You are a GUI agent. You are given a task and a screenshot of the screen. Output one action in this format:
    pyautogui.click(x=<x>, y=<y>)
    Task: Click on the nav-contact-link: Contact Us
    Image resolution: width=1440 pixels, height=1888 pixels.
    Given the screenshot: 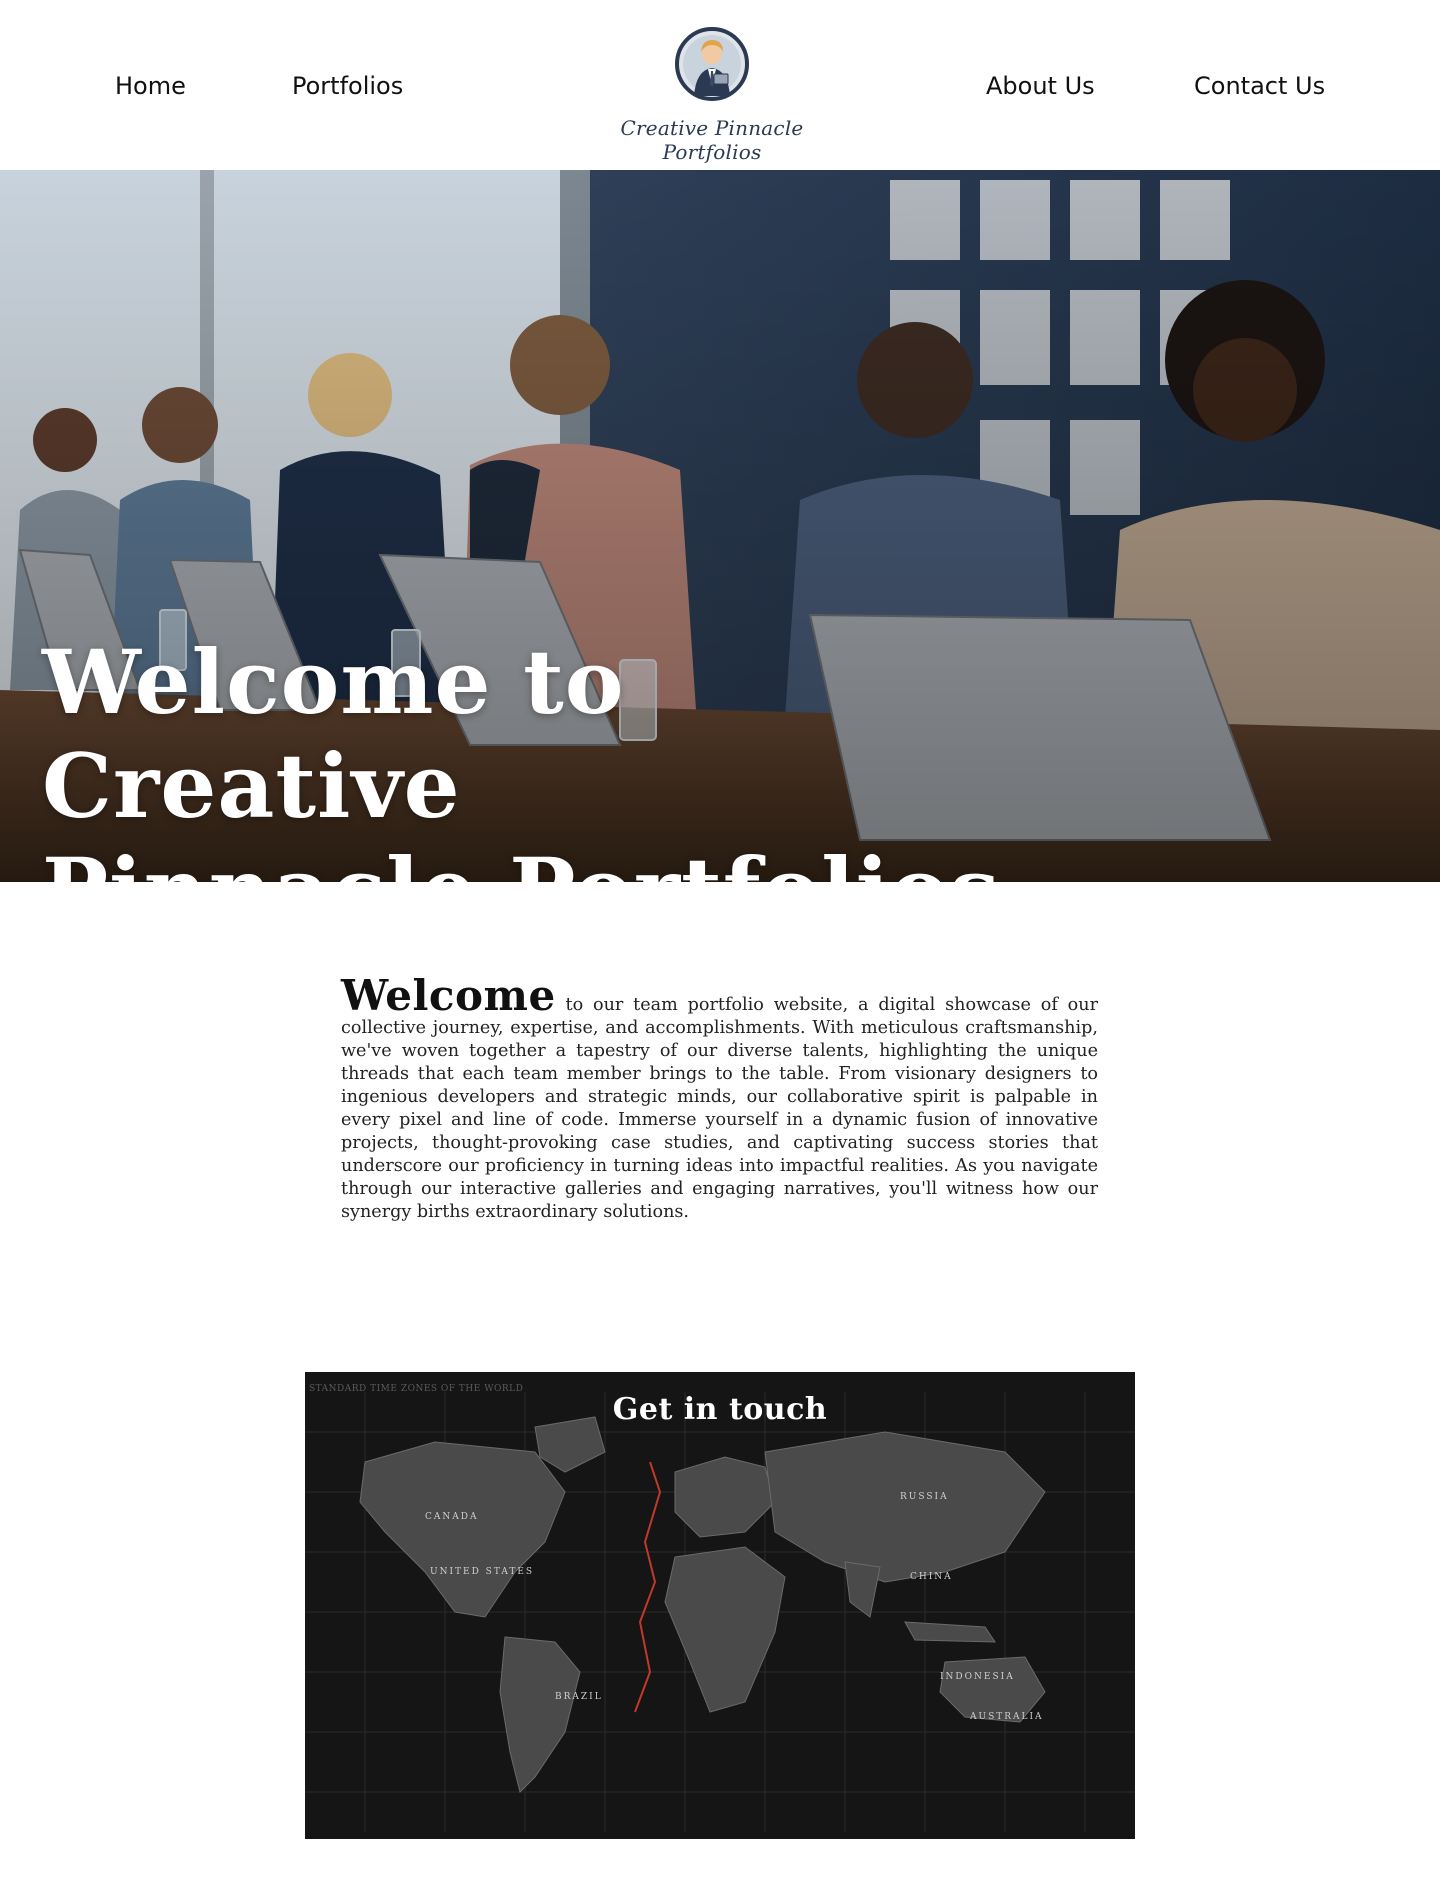 What is the action you would take?
    pyautogui.click(x=1259, y=86)
    